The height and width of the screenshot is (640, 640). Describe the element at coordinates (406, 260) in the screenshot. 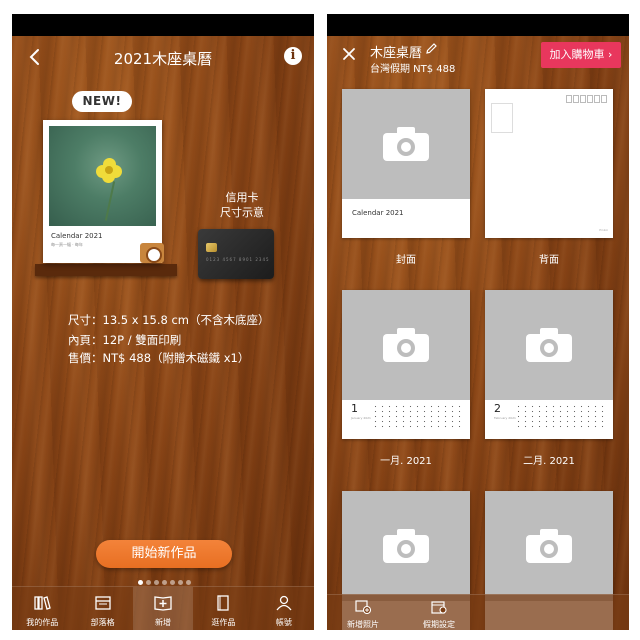

I see `page-label: 封面` at that location.